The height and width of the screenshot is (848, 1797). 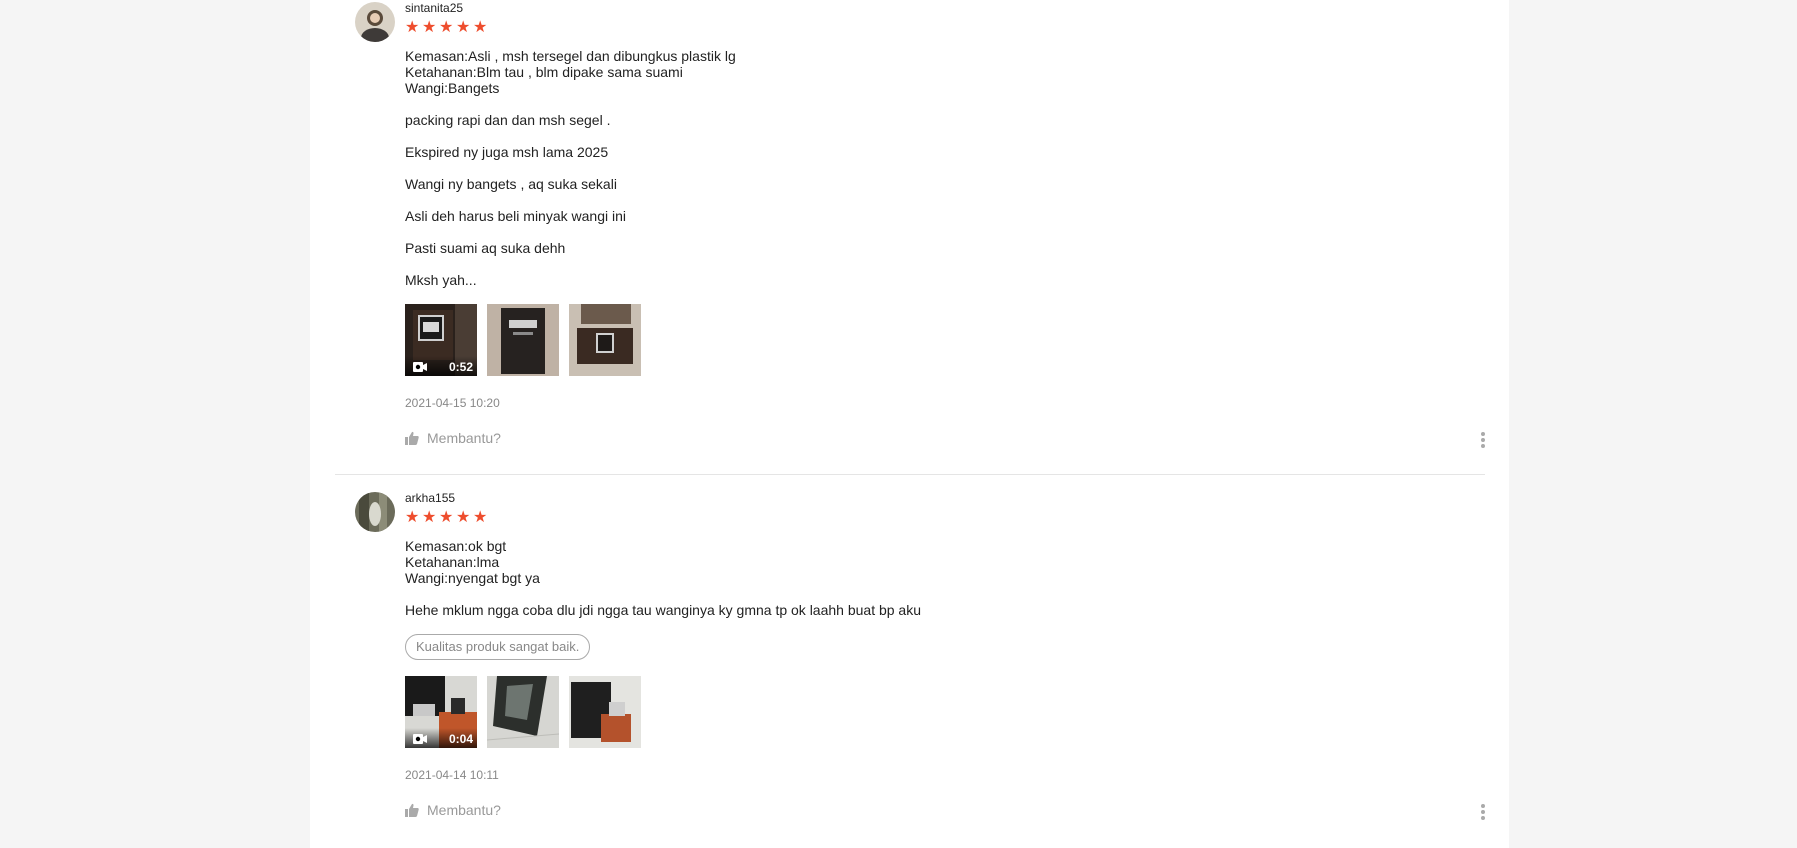 What do you see at coordinates (460, 367) in the screenshot?
I see `video-duration: 0:52` at bounding box center [460, 367].